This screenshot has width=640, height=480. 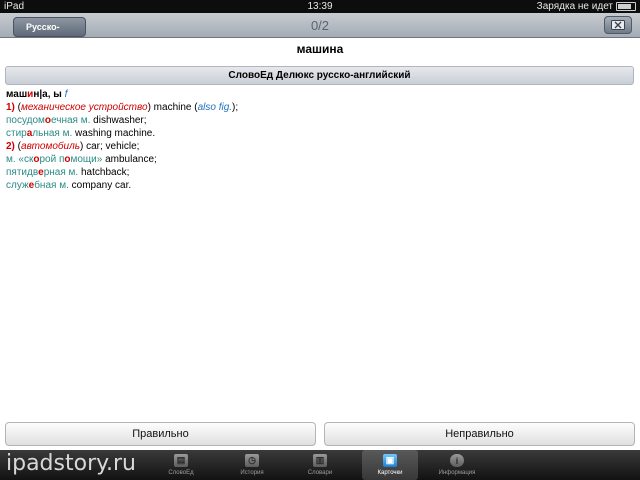 I want to click on example-link: стиральная м., so click(x=39, y=133).